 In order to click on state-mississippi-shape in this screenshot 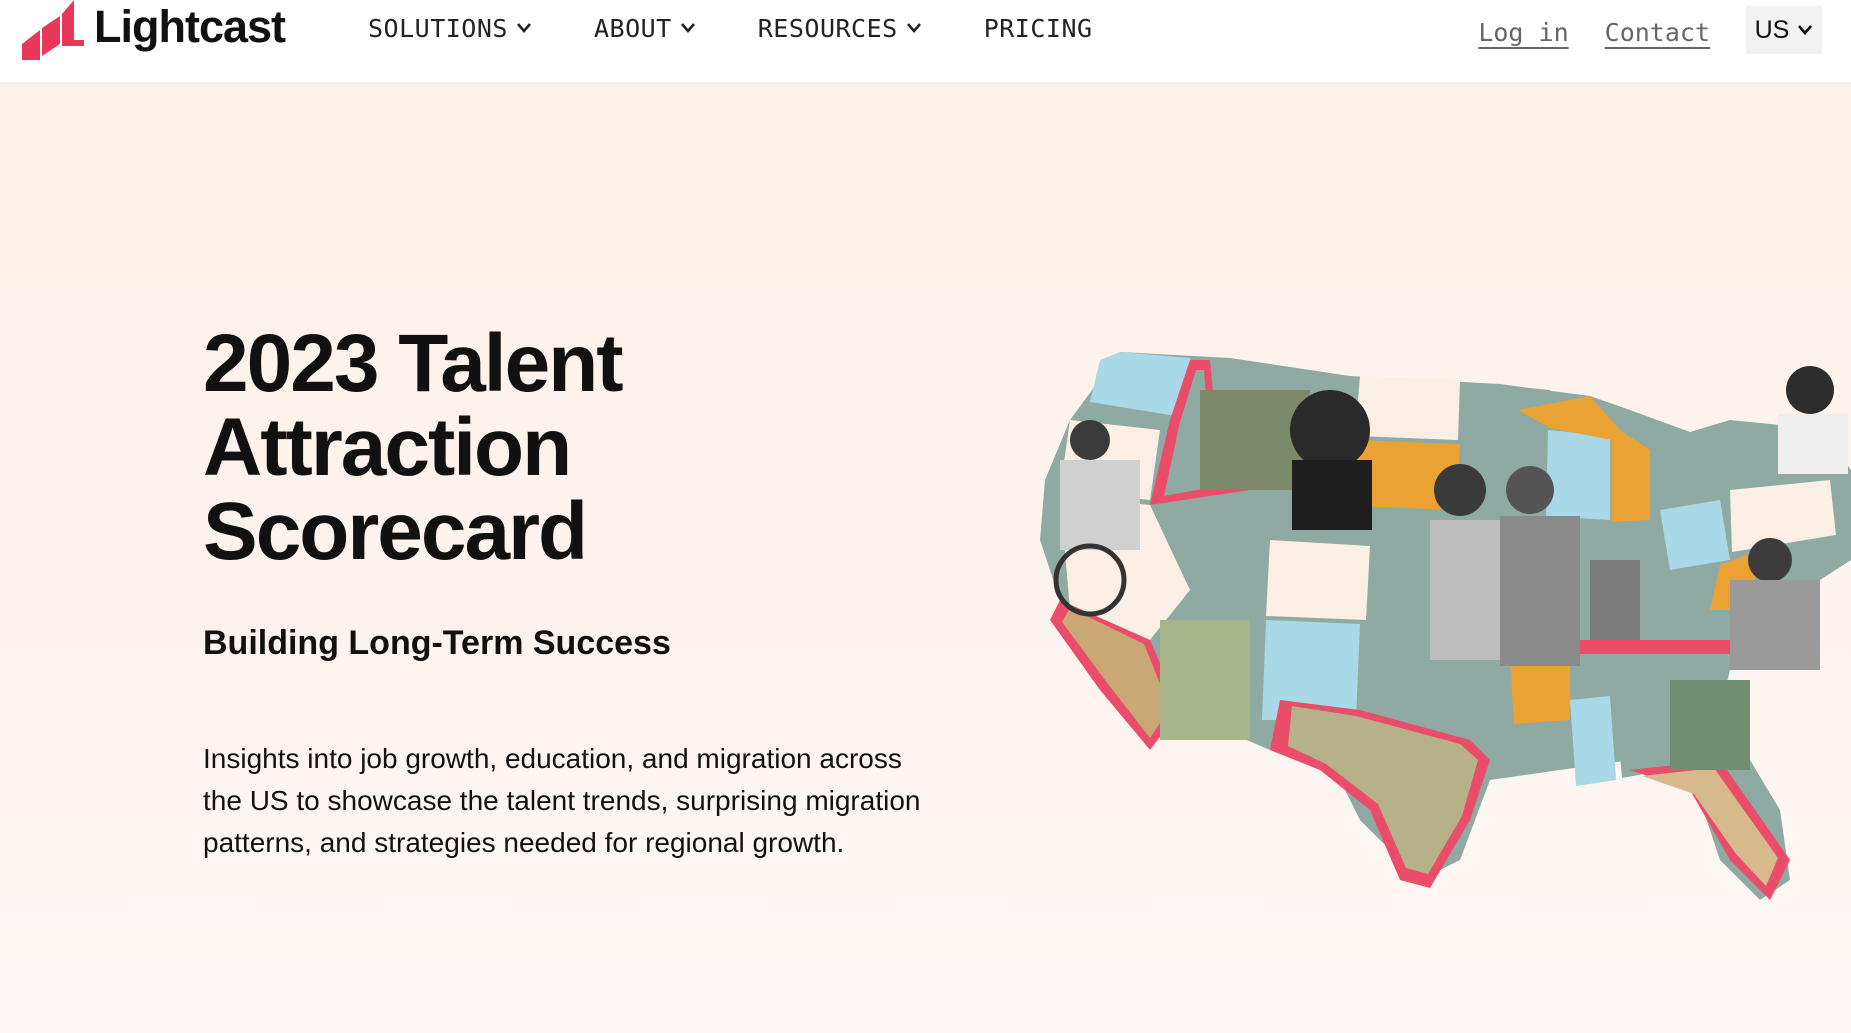, I will do `click(1593, 741)`.